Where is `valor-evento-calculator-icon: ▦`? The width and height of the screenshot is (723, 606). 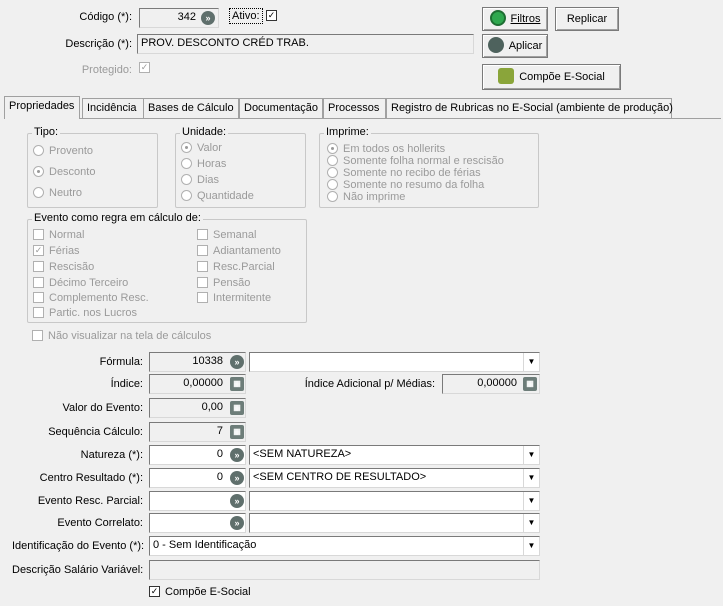
valor-evento-calculator-icon: ▦ is located at coordinates (237, 408).